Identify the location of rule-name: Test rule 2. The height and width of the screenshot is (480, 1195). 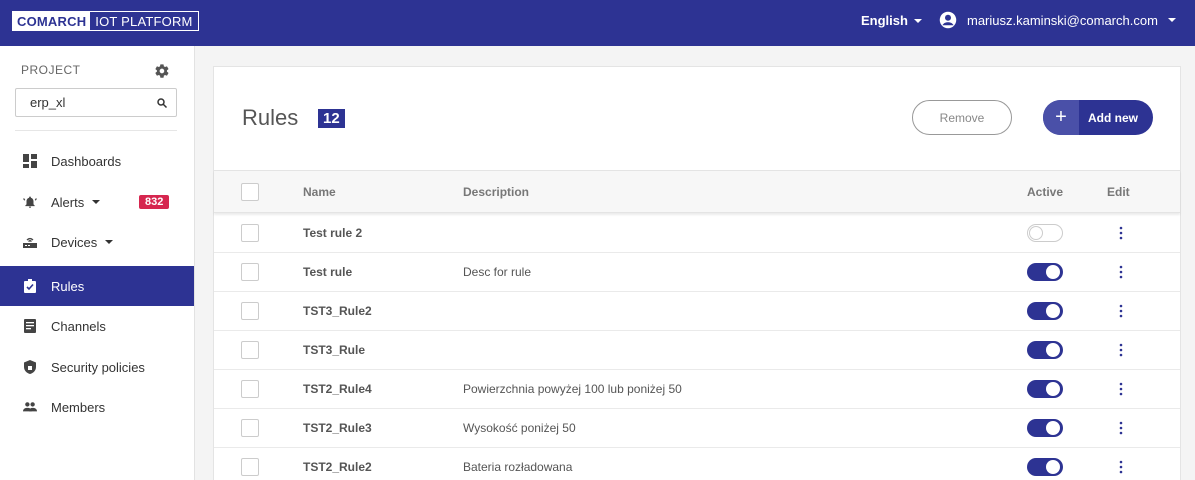
(333, 233).